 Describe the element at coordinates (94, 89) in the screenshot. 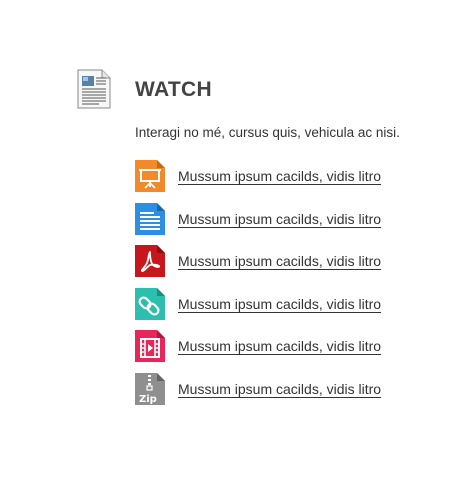

I see `document-icon` at that location.